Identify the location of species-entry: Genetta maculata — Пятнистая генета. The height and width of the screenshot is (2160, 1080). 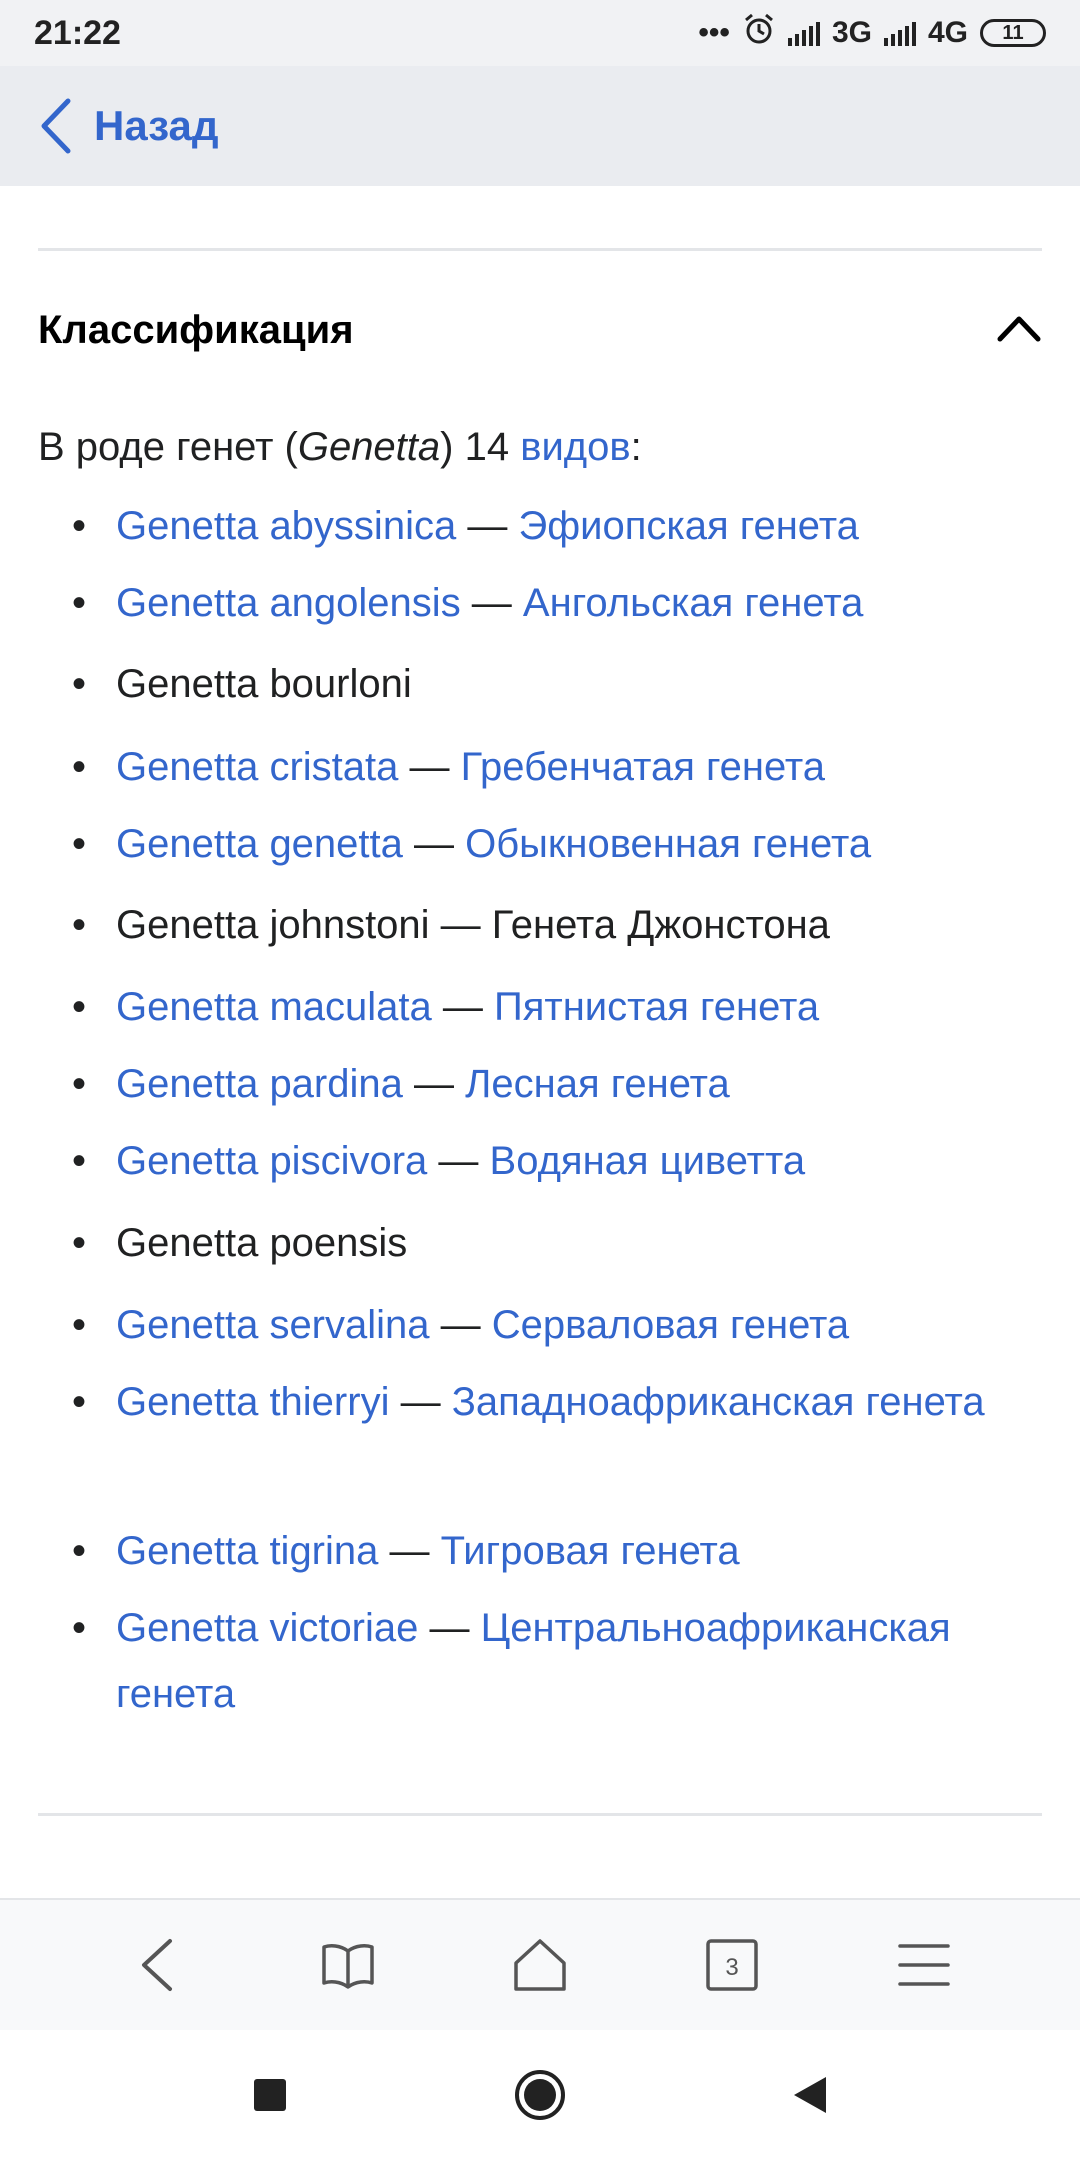
(581, 1007).